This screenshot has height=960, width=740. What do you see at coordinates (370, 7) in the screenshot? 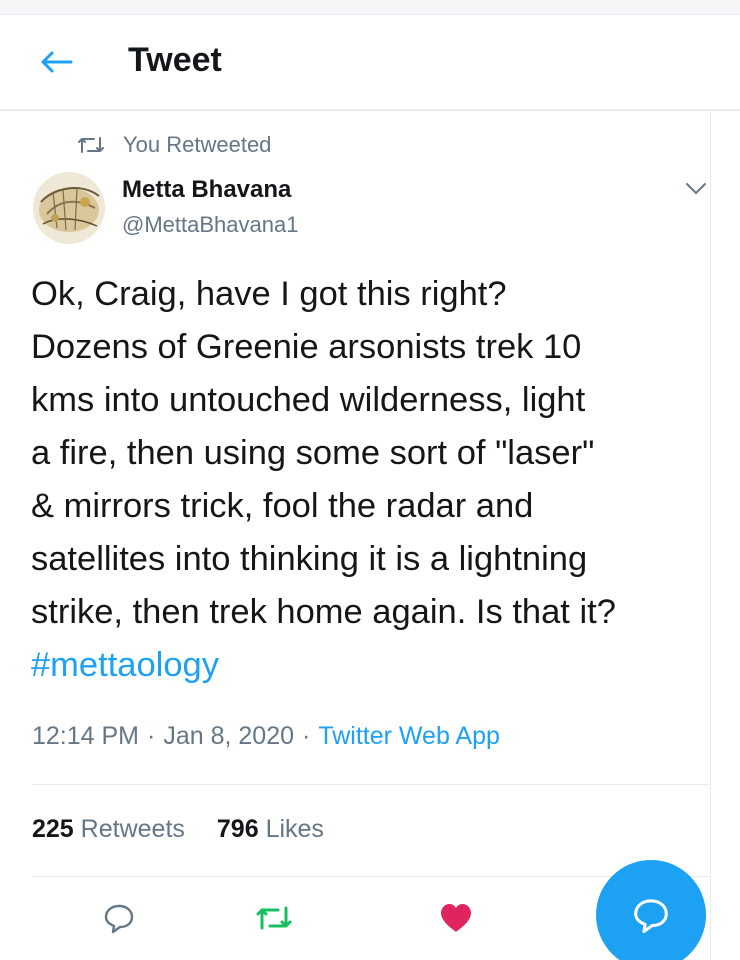
I see `status-strip` at bounding box center [370, 7].